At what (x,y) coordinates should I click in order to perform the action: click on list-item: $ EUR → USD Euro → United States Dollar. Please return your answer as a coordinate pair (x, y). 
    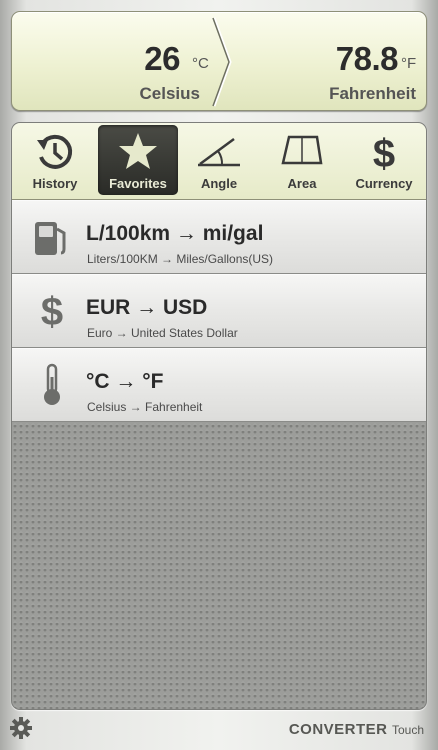
    Looking at the image, I should click on (219, 311).